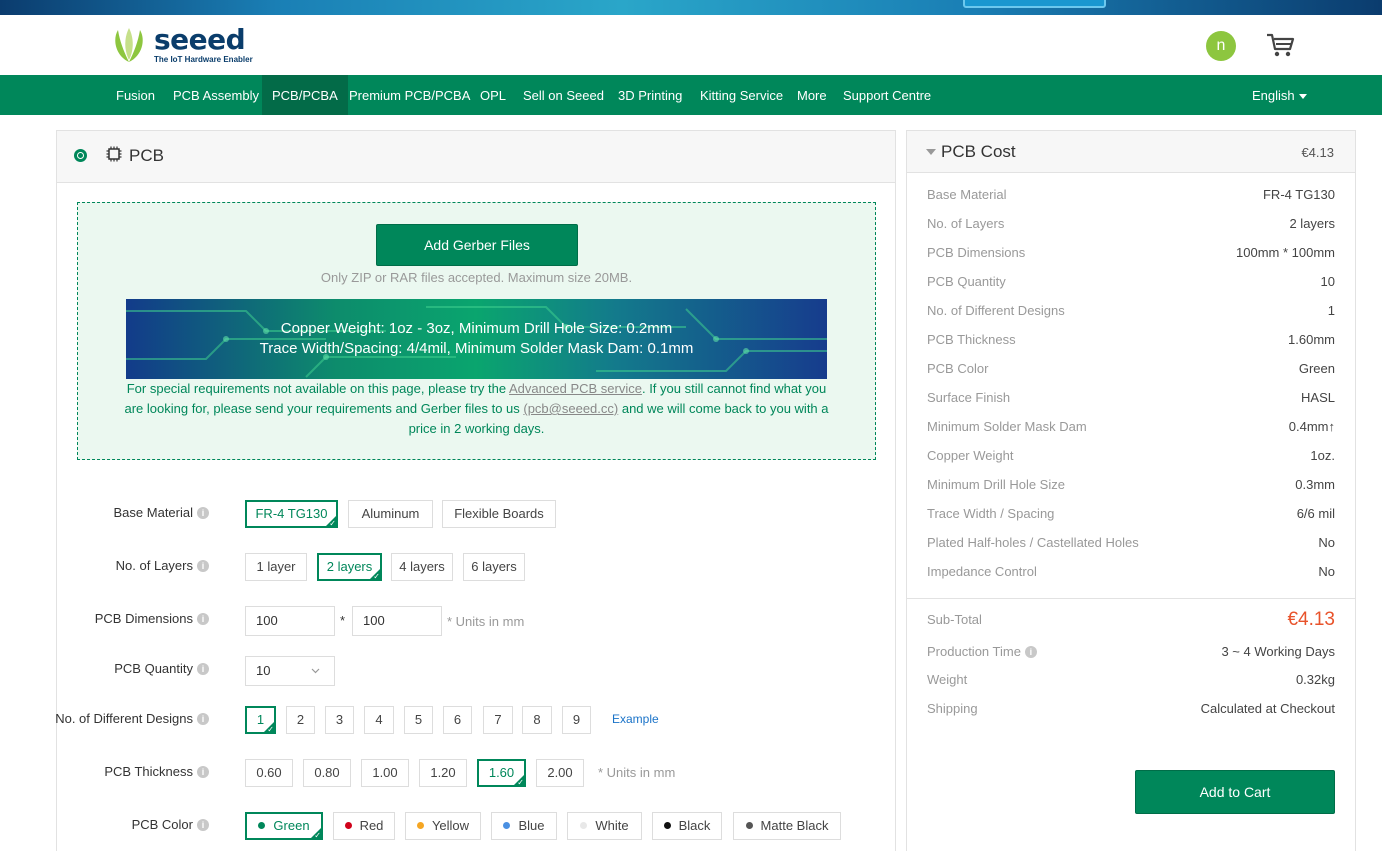 This screenshot has width=1382, height=851. I want to click on option-color-matte-black: Matte Black, so click(787, 826).